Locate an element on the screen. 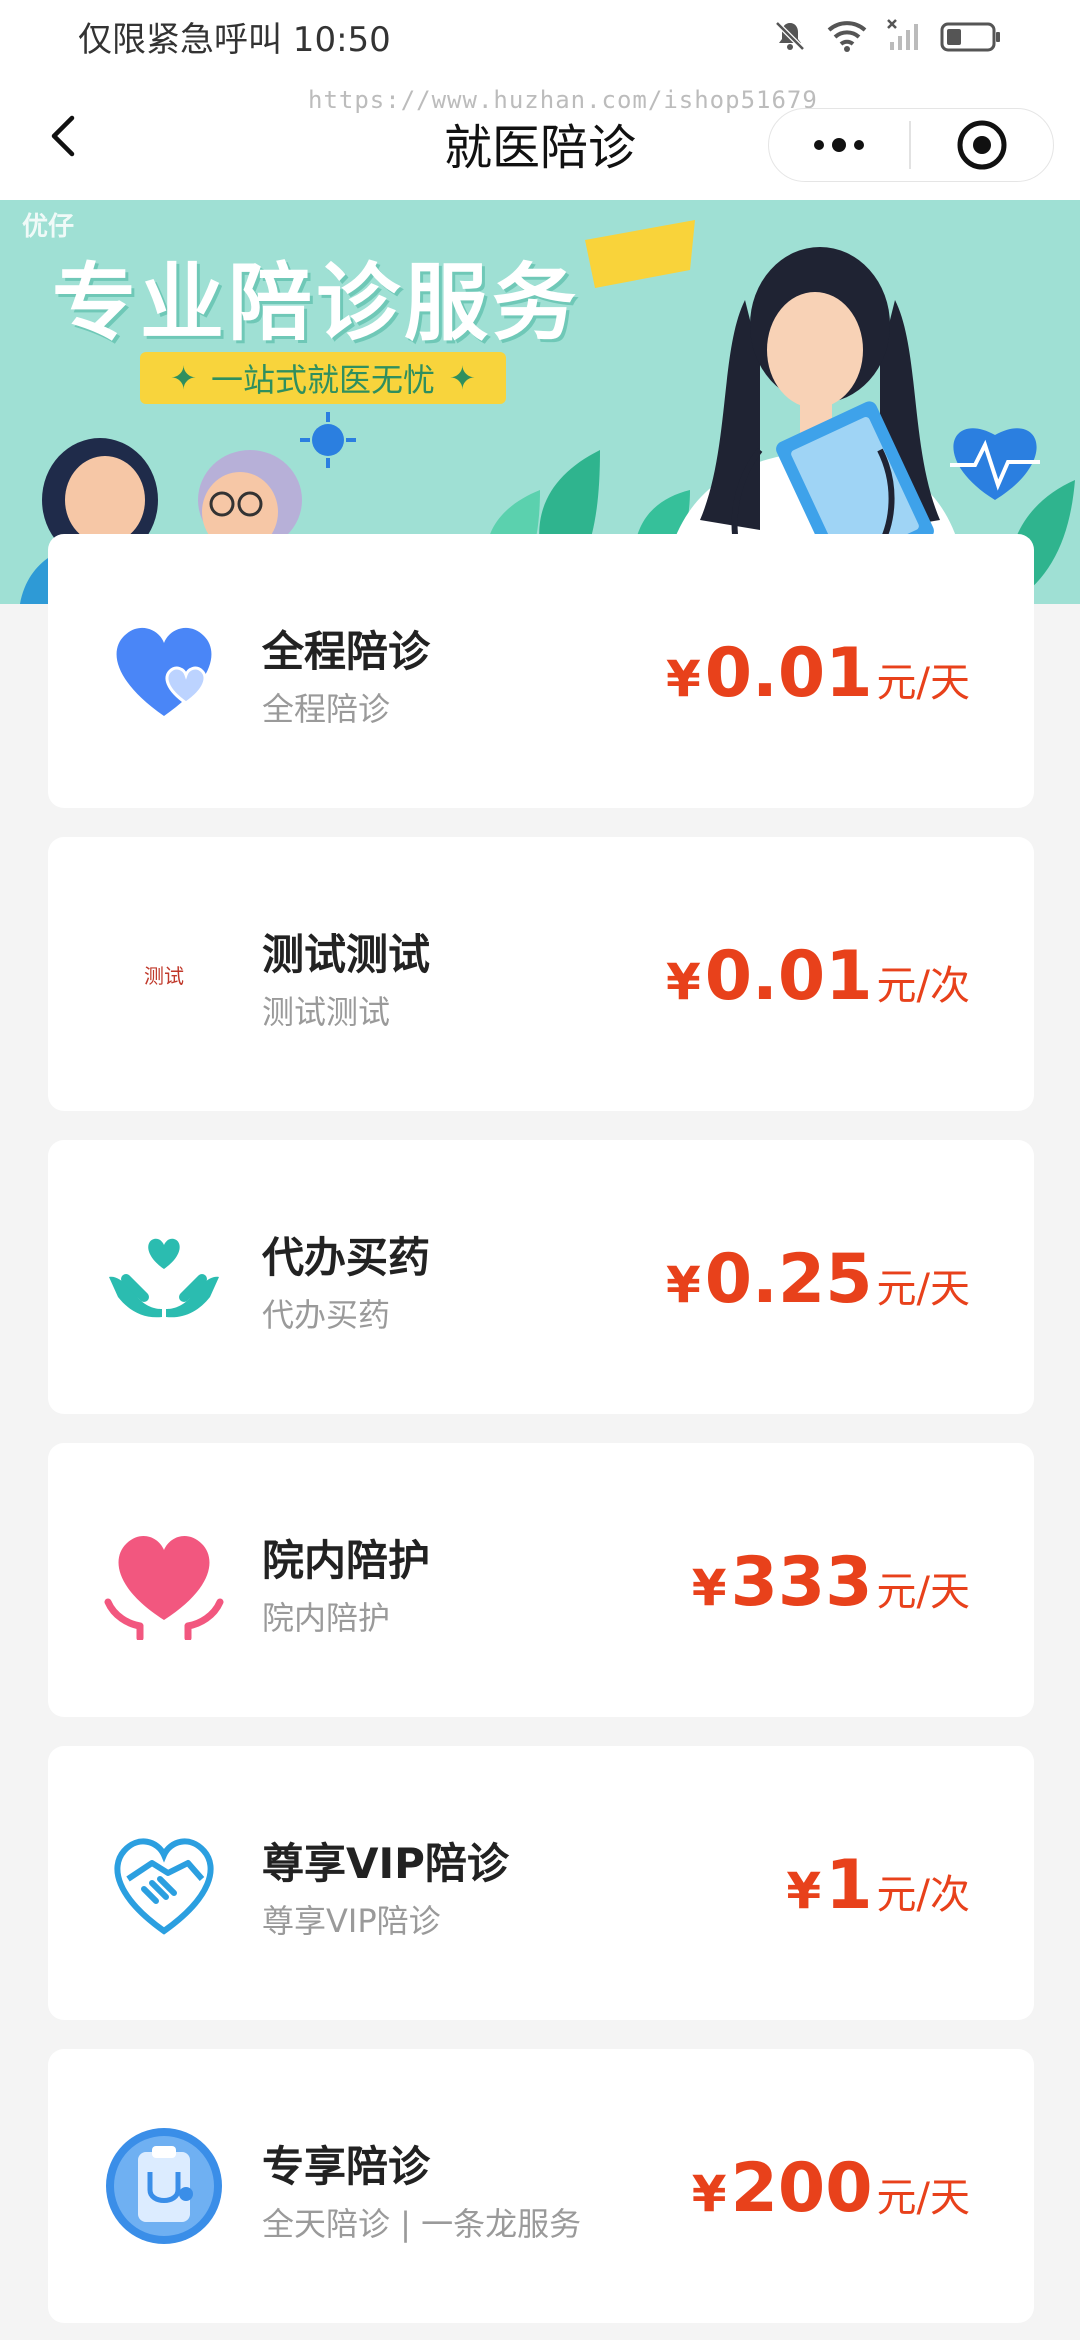 This screenshot has height=2340, width=1080. service-price: ¥ 200 元/天 is located at coordinates (831, 2188).